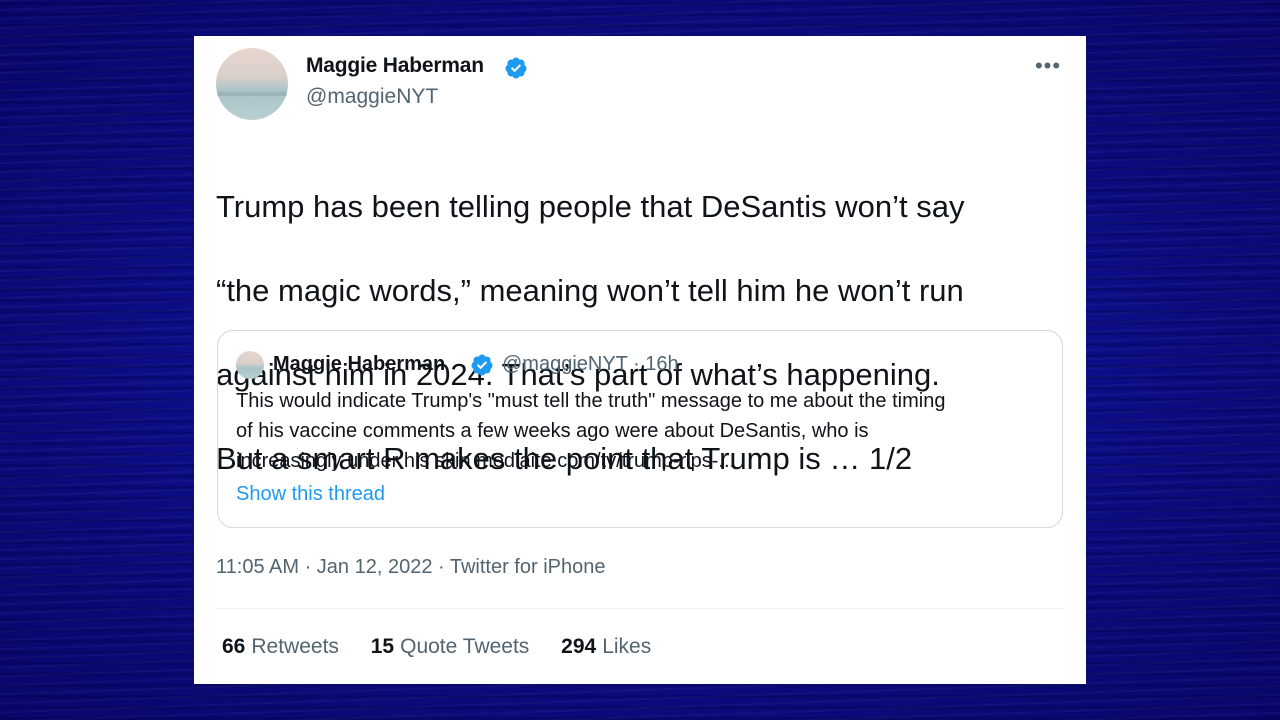 The image size is (1280, 720). I want to click on likes-label: Likes, so click(627, 646).